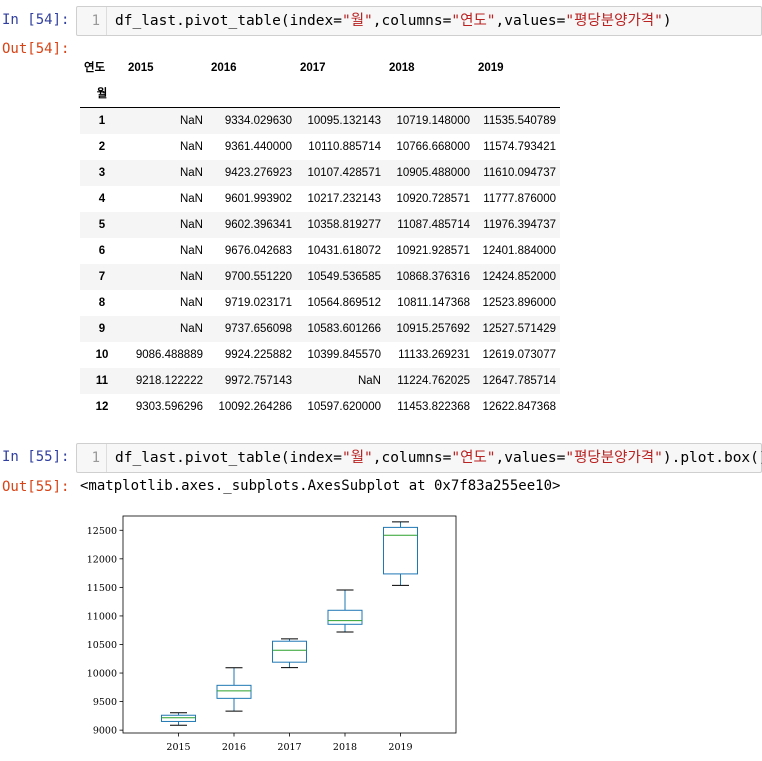 This screenshot has width=762, height=761. What do you see at coordinates (434, 355) in the screenshot?
I see `table-cell: 11133.269231` at bounding box center [434, 355].